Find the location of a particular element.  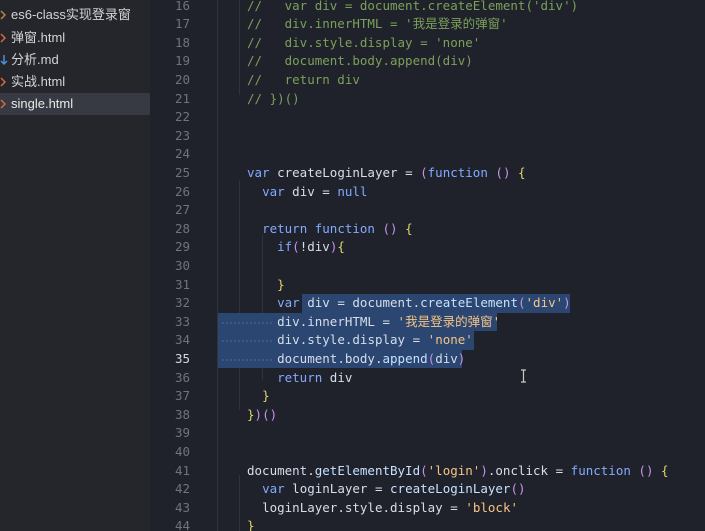

code-line: var div = document.createElement('div') is located at coordinates (409, 303).